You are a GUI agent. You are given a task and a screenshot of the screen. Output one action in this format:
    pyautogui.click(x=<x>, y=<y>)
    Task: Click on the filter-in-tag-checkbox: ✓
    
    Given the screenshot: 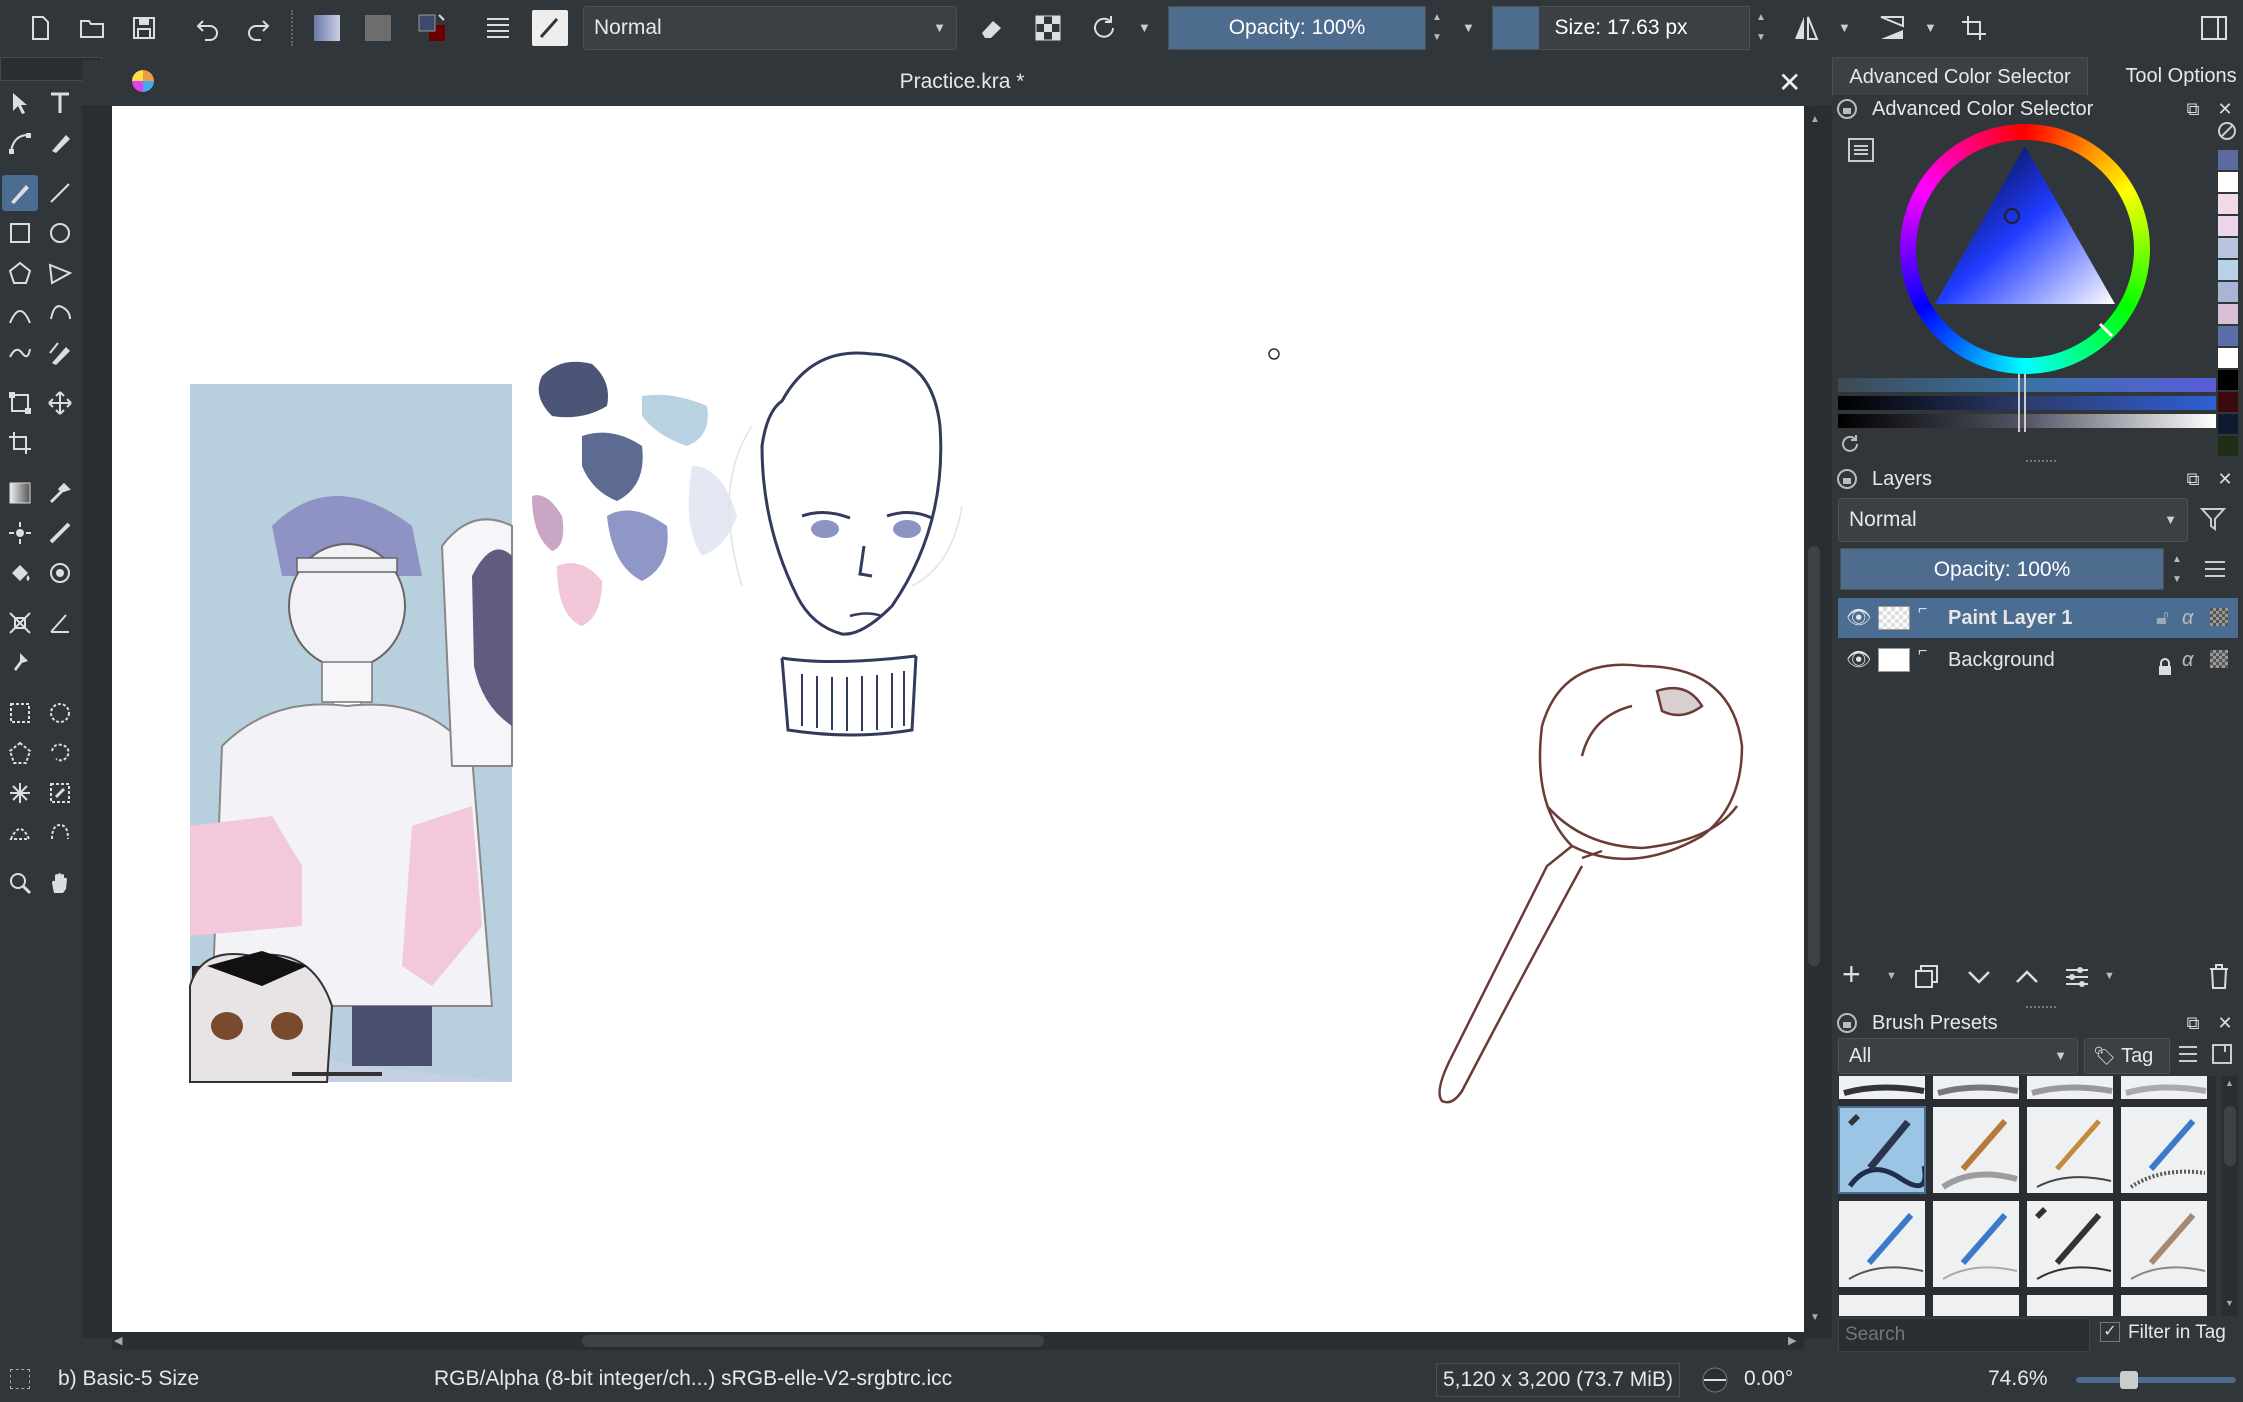 What is the action you would take?
    pyautogui.click(x=2110, y=1332)
    